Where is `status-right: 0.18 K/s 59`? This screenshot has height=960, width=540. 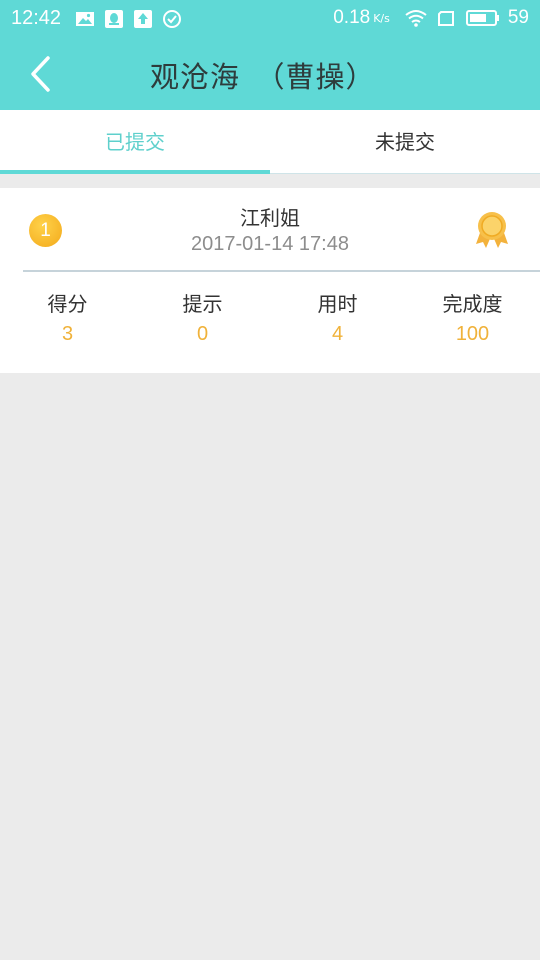
status-right: 0.18 K/s 59 is located at coordinates (431, 18).